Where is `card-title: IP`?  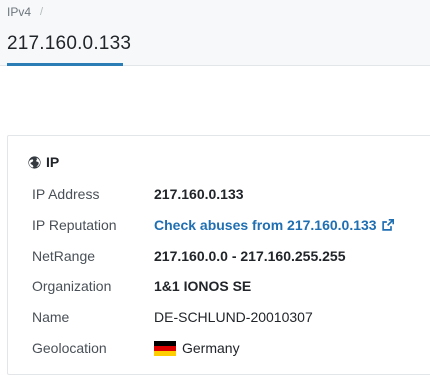 card-title: IP is located at coordinates (43, 162).